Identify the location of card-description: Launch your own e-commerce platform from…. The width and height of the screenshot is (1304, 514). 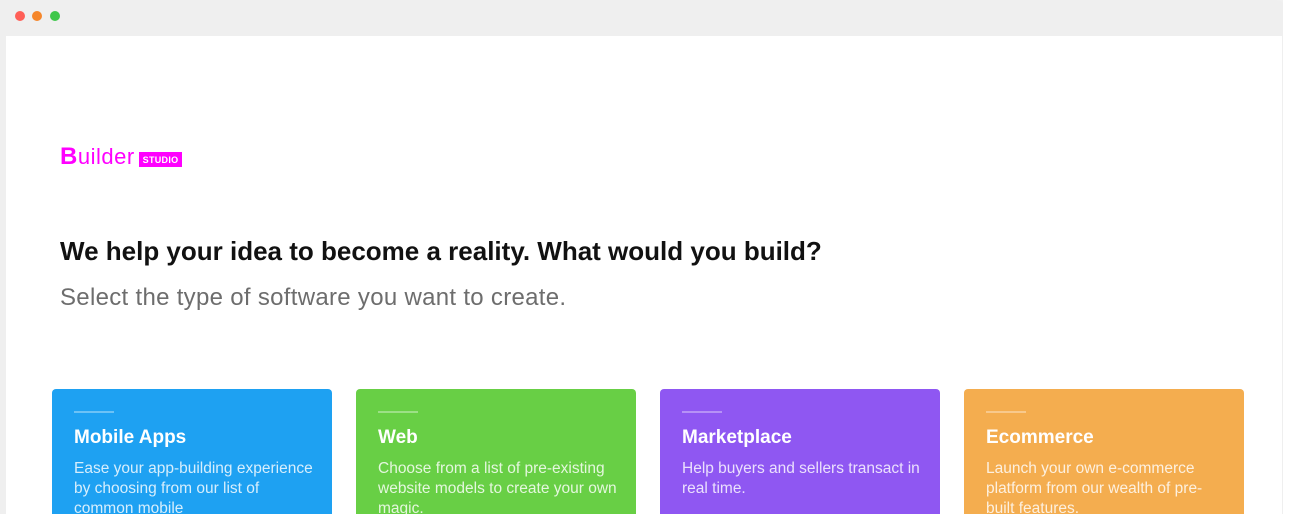
(1094, 487).